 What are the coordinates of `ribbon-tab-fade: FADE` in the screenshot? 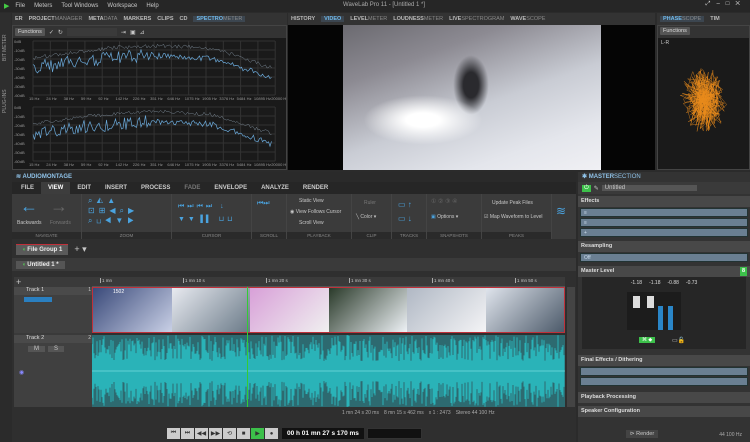 It's located at (192, 188).